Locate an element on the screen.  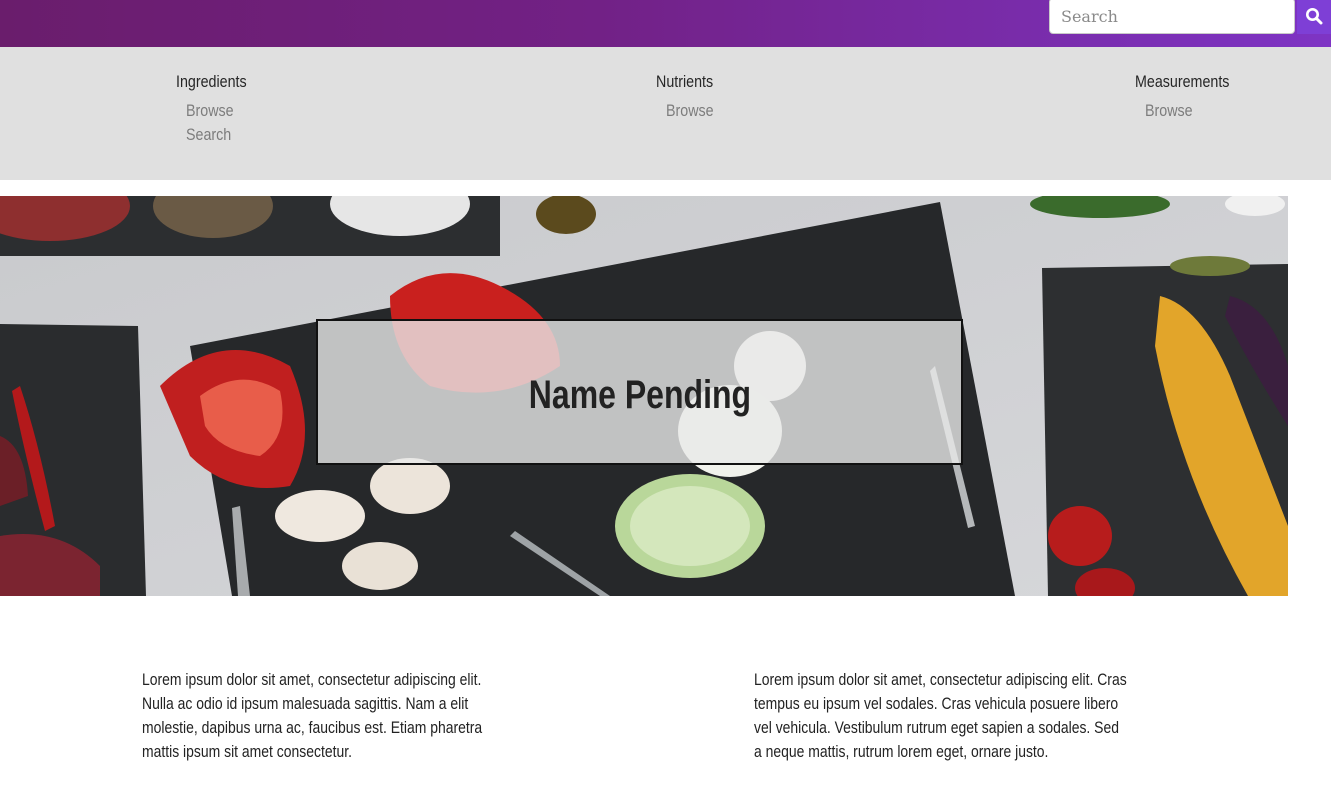
search-button is located at coordinates (1314, 17).